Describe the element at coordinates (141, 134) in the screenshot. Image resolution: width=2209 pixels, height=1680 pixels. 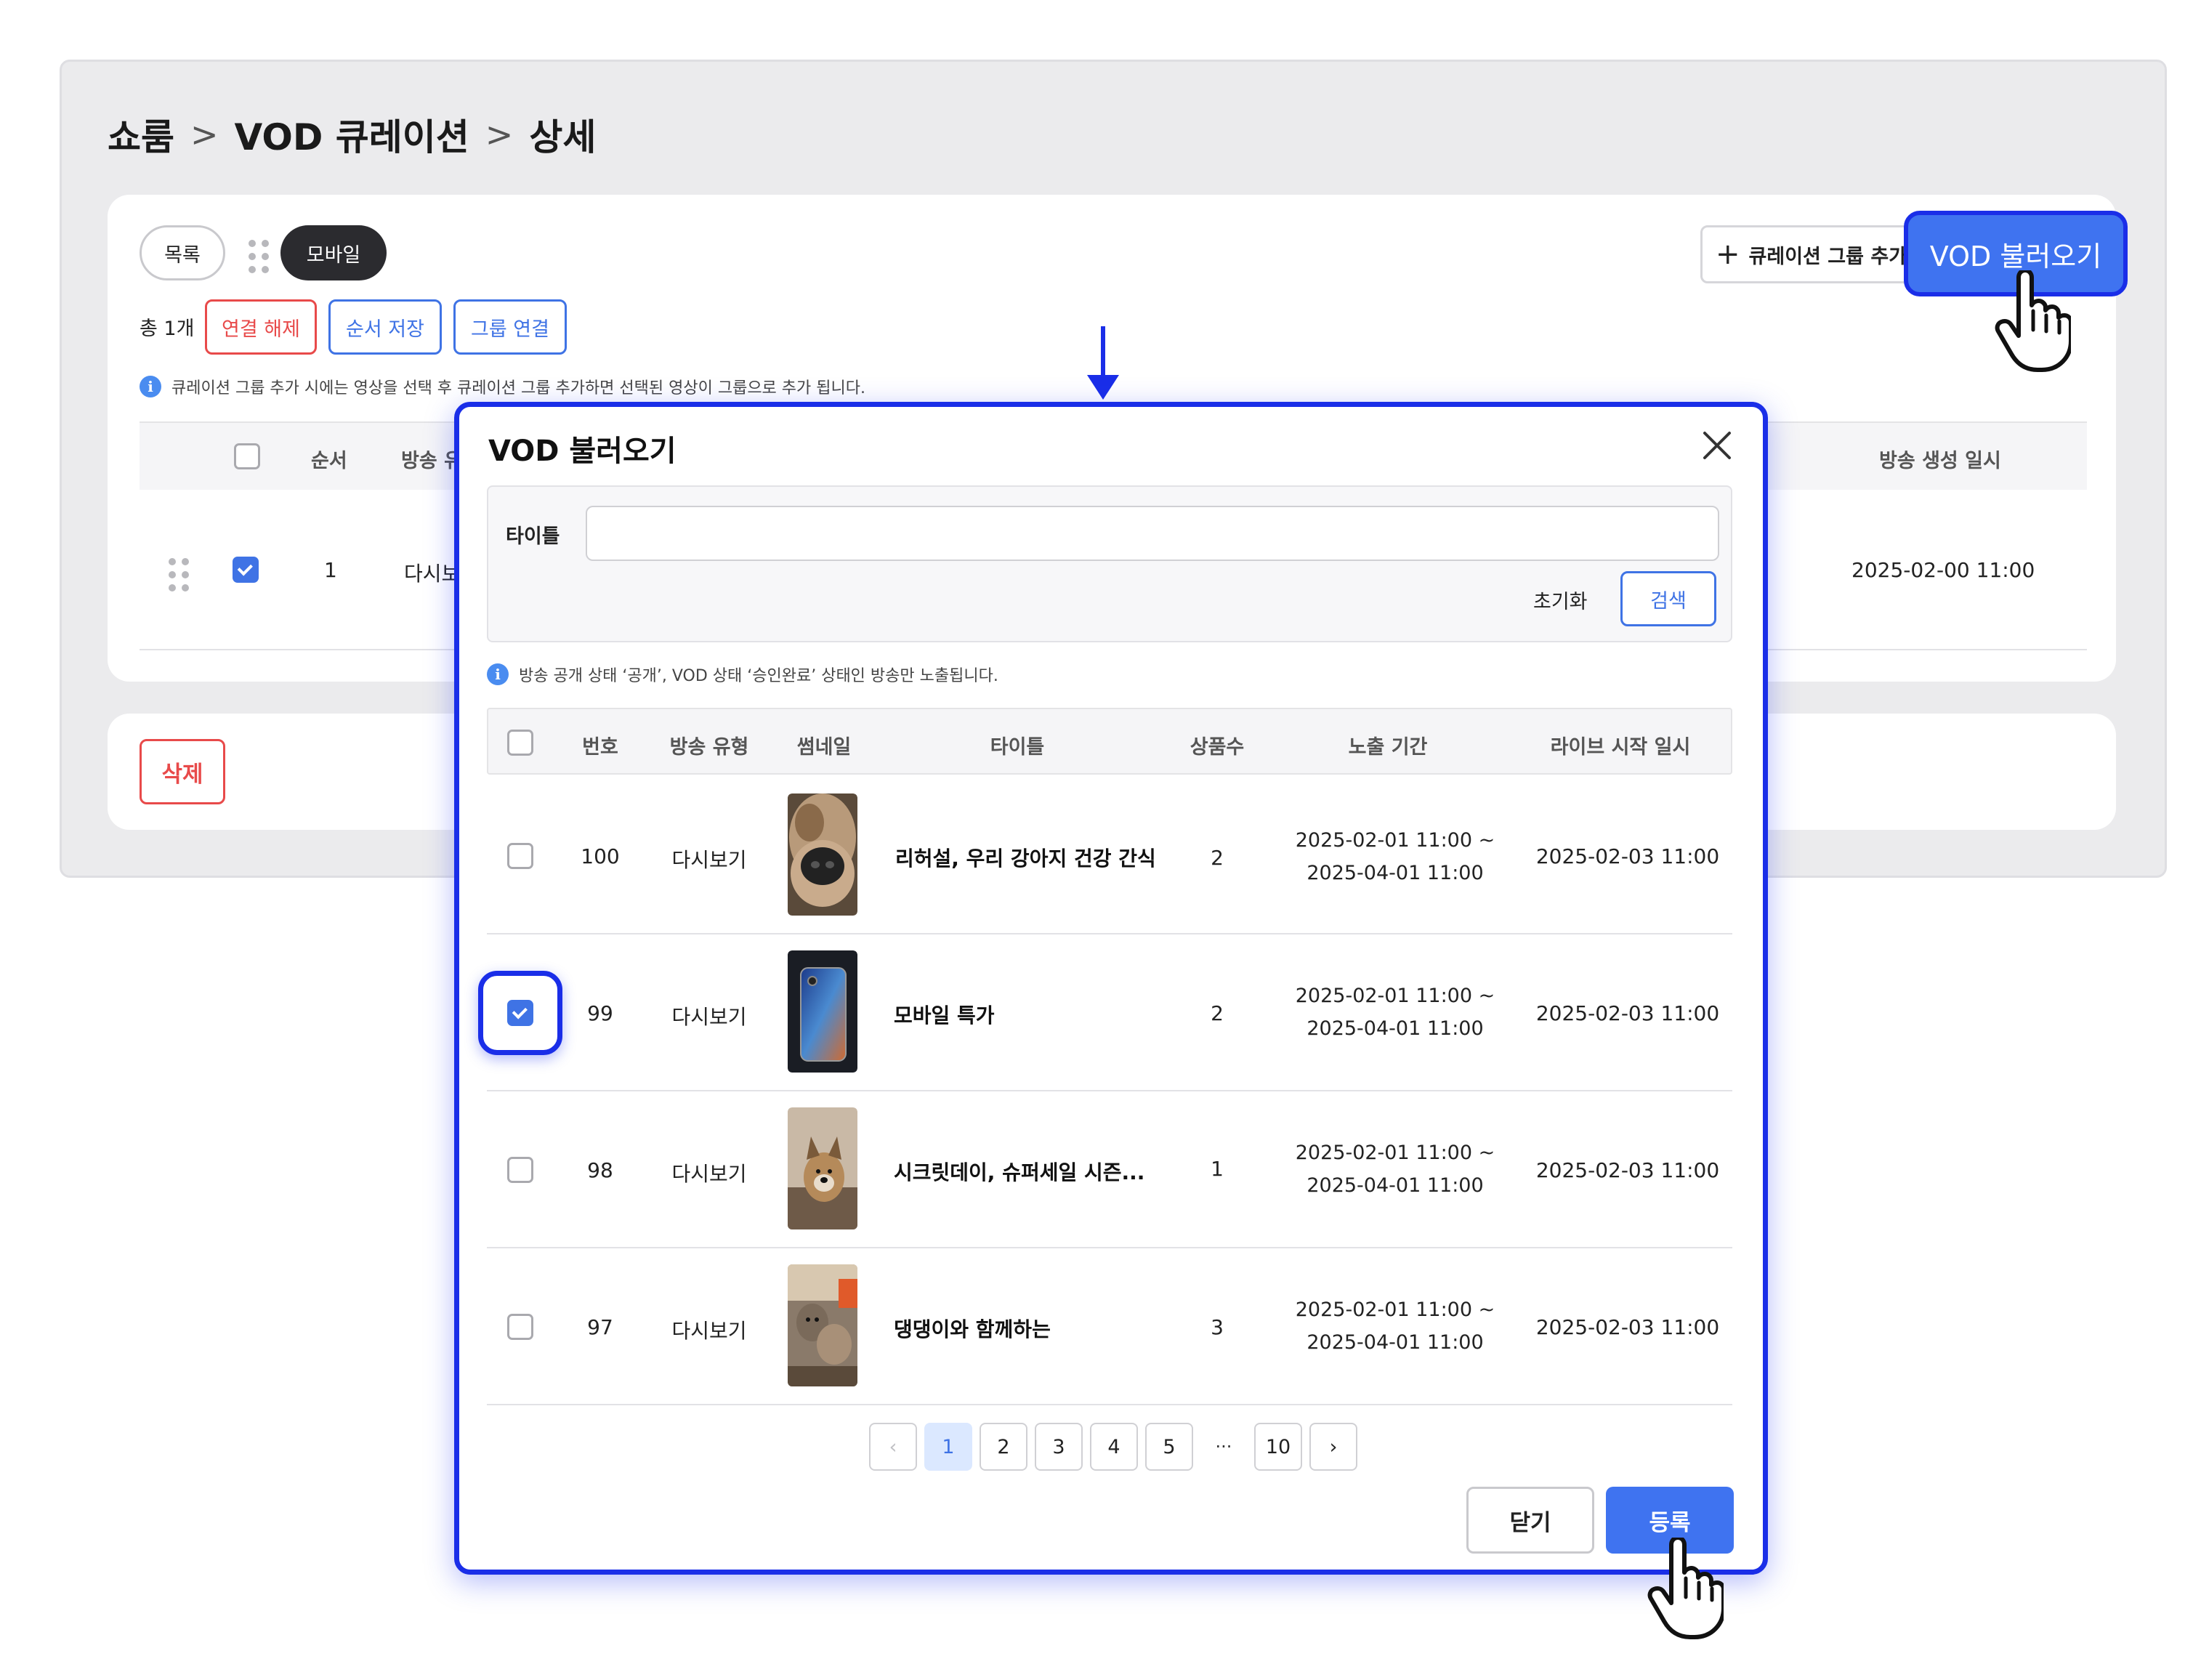
I see `breadcrumb-item-showroom: 쇼룸` at that location.